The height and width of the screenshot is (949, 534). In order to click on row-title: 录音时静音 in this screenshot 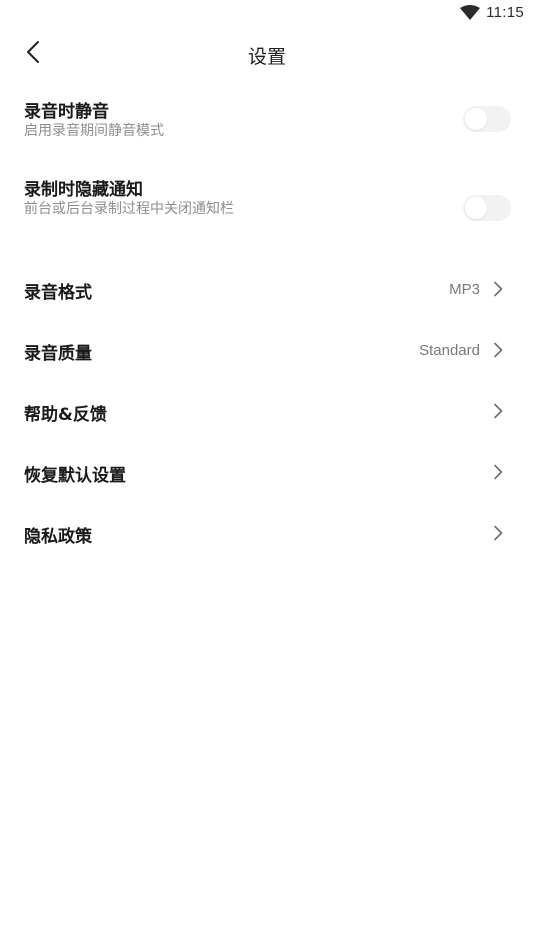, I will do `click(66, 112)`.